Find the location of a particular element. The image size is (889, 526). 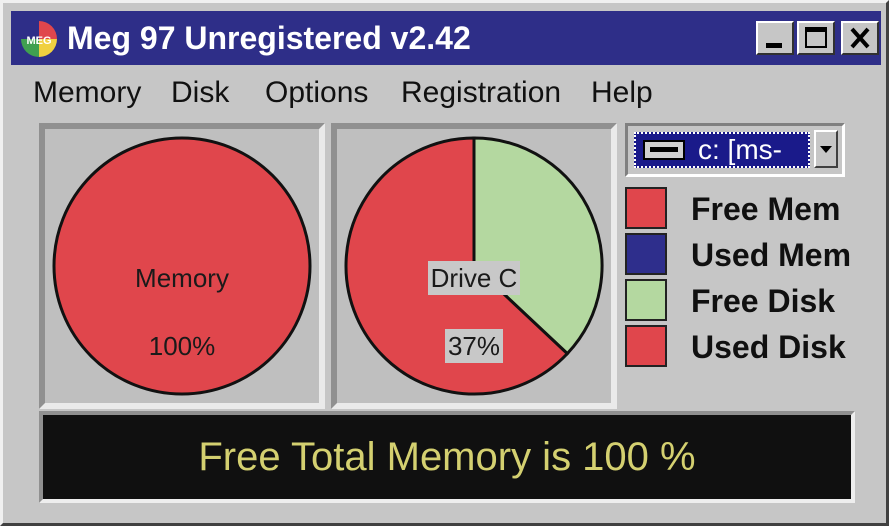

drive-dropdown-button is located at coordinates (826, 149).